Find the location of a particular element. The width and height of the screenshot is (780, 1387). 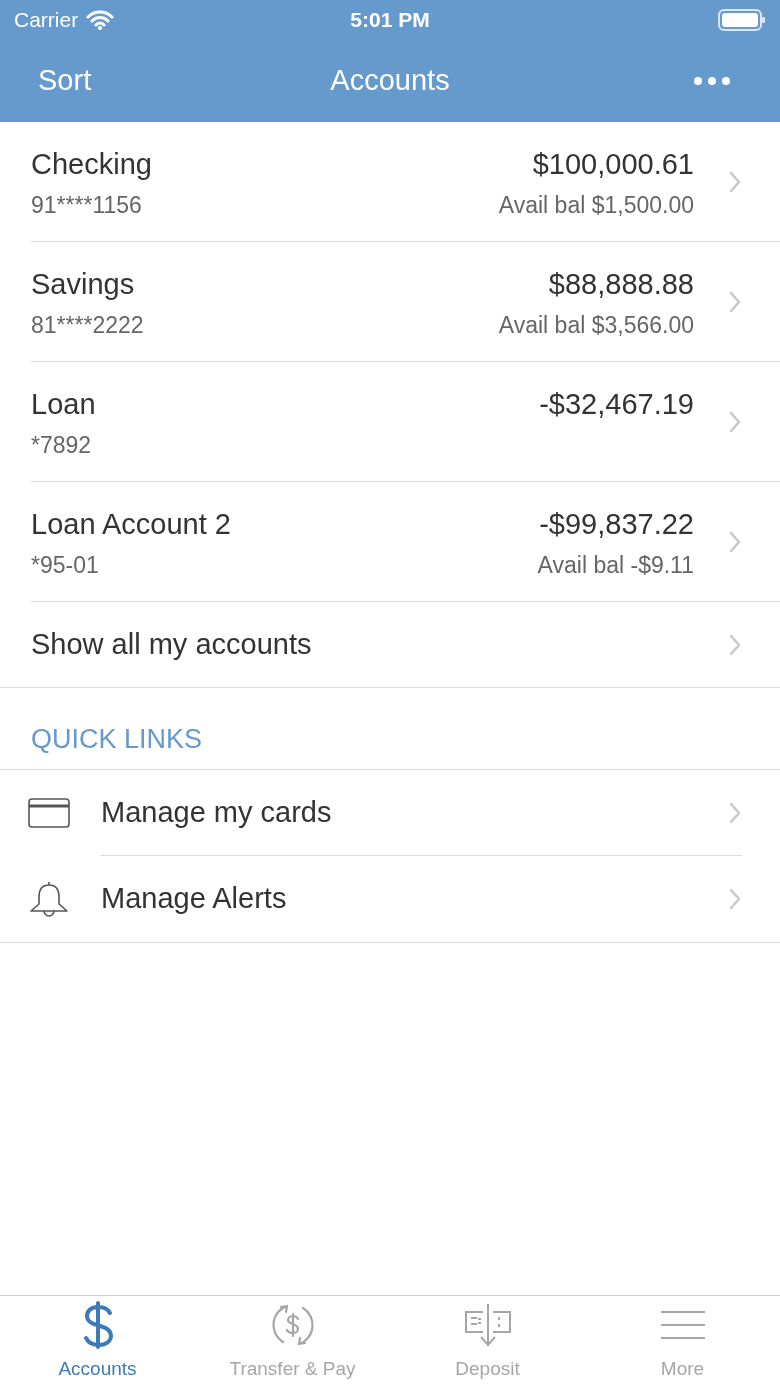

screen-title: Accounts is located at coordinates (390, 81).